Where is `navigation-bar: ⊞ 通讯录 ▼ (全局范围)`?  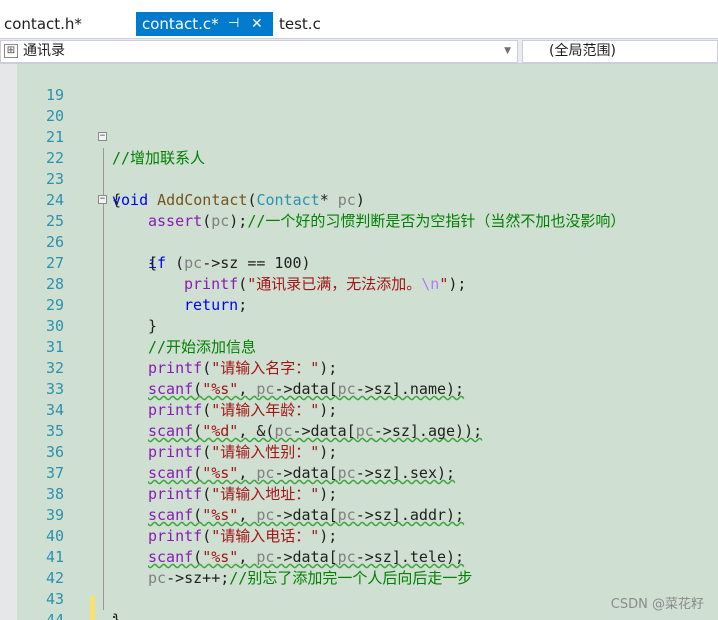 navigation-bar: ⊞ 通讯录 ▼ (全局范围) is located at coordinates (359, 51).